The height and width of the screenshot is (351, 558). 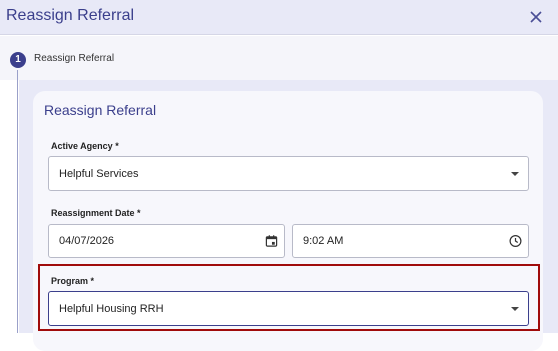 I want to click on active-agency-value: Helpful Services, so click(x=99, y=173).